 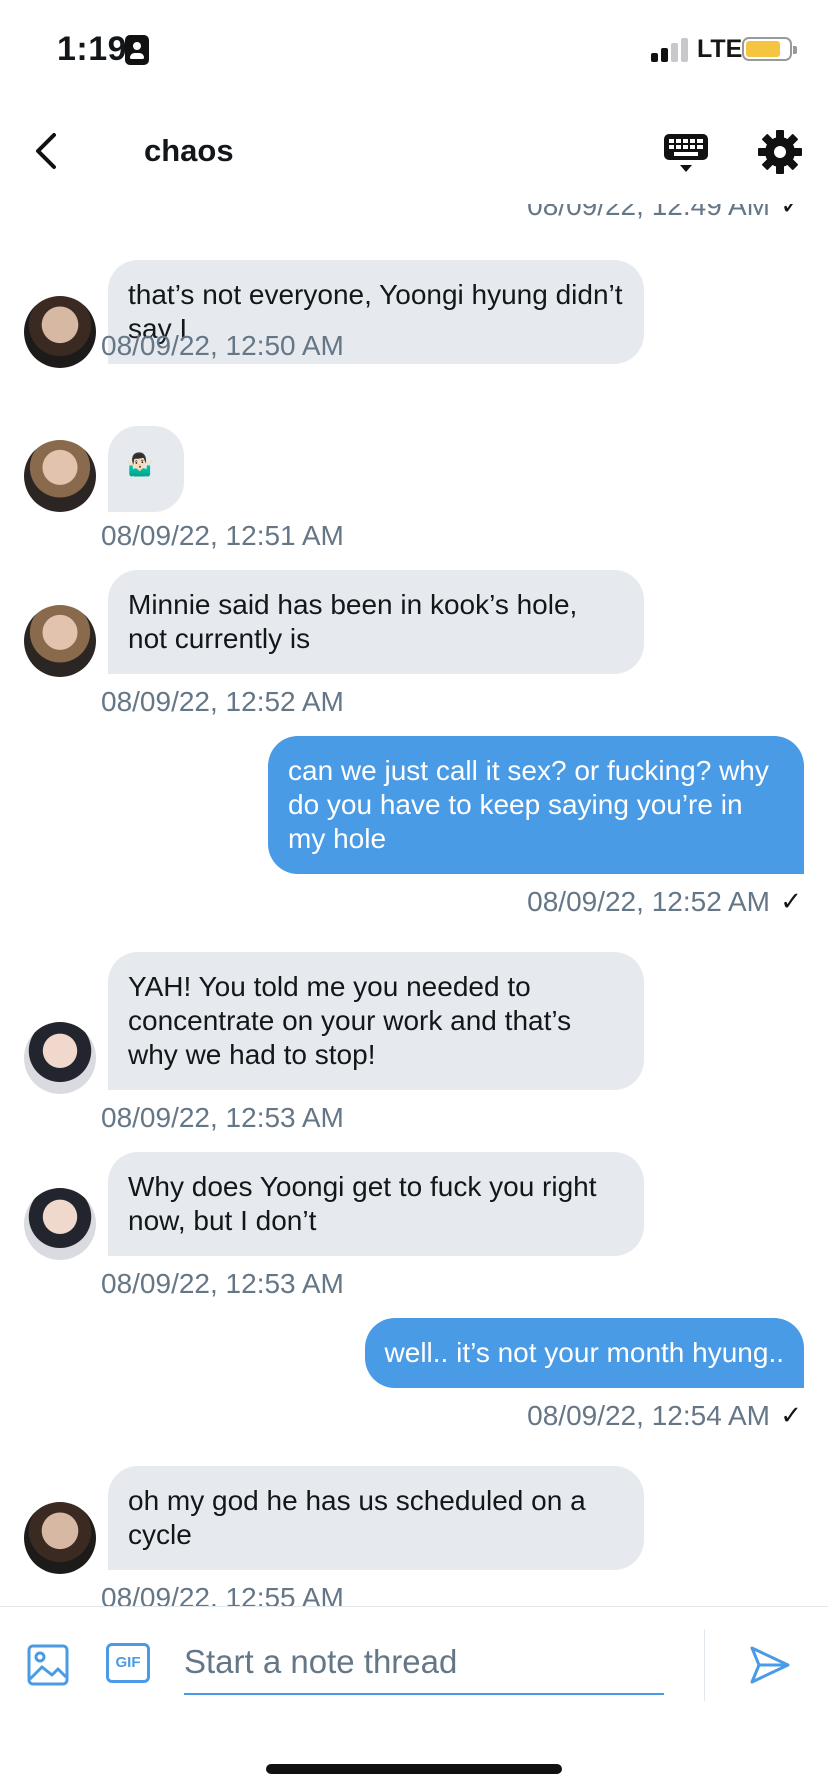 What do you see at coordinates (189, 151) in the screenshot?
I see `conversation-title: chaos` at bounding box center [189, 151].